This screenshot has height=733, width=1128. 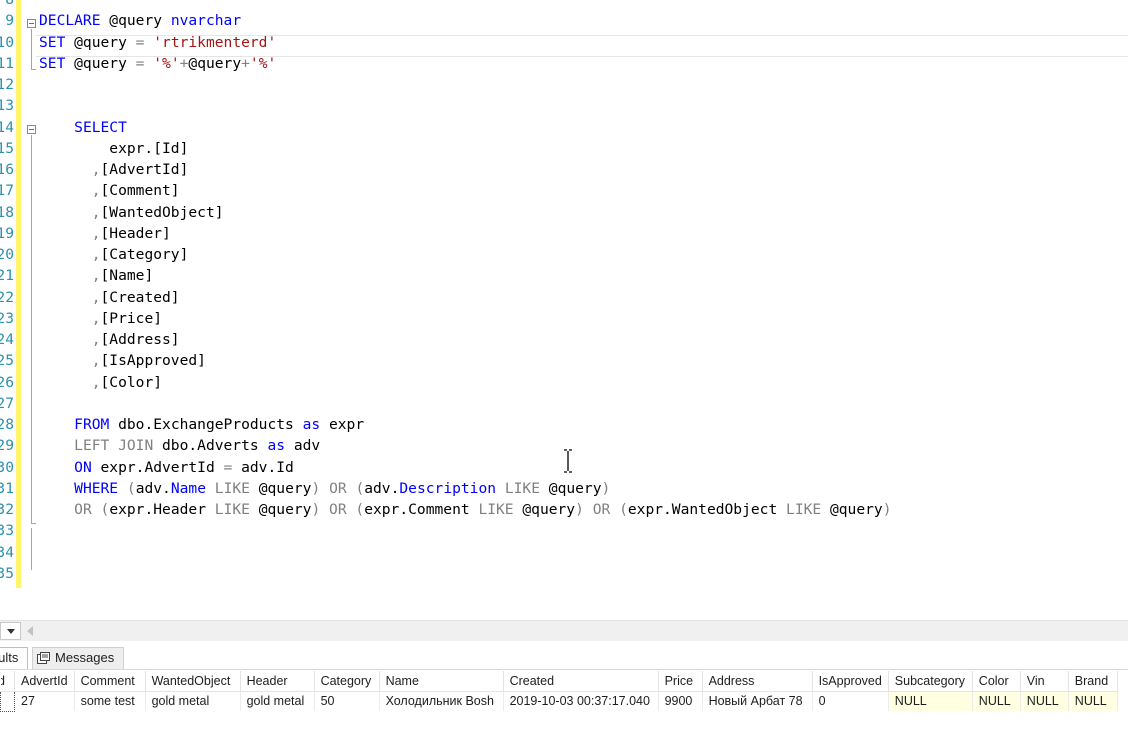 I want to click on column-header-brand: Brand, so click(x=1093, y=681).